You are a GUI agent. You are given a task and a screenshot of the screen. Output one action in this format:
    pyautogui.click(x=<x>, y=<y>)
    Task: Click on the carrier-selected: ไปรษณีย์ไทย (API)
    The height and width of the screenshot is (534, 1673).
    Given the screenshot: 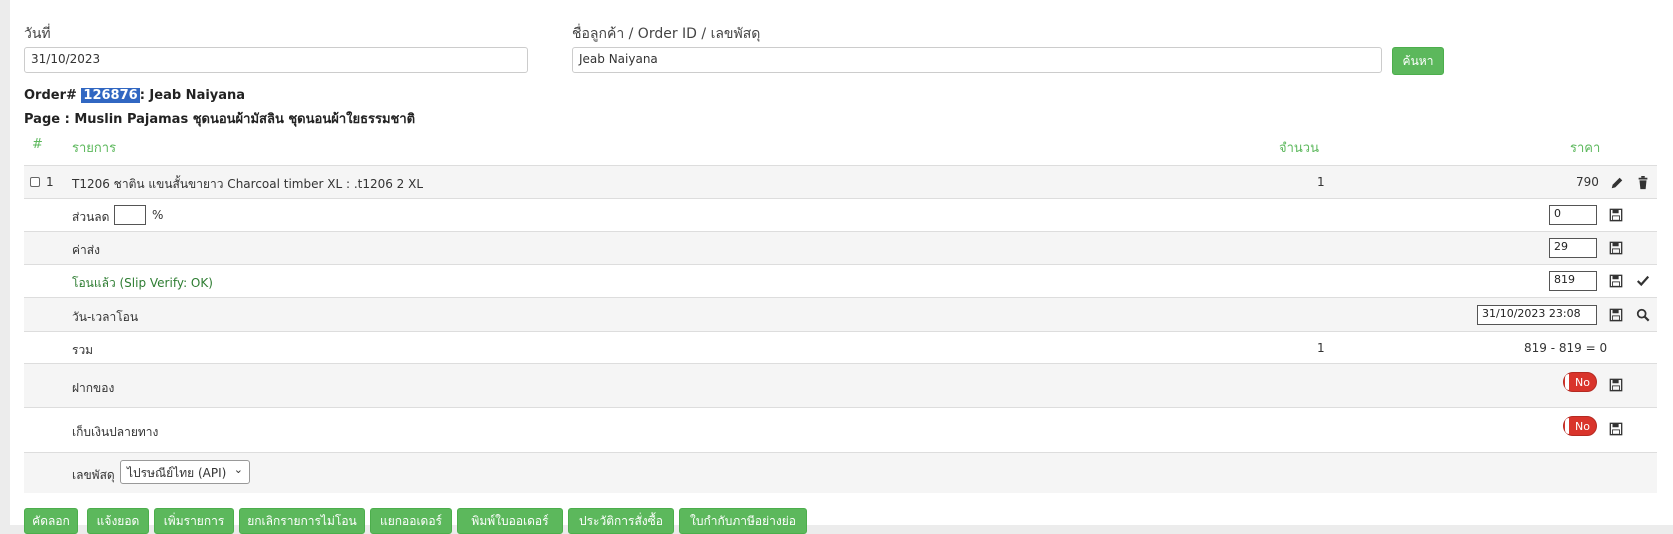 What is the action you would take?
    pyautogui.click(x=177, y=473)
    